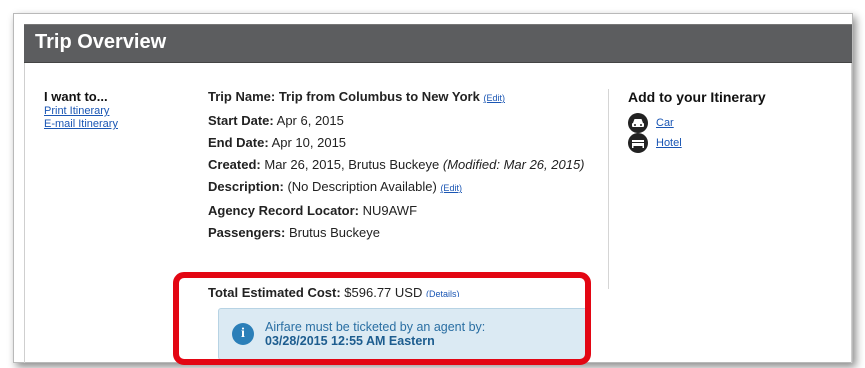  I want to click on car-icon, so click(638, 123).